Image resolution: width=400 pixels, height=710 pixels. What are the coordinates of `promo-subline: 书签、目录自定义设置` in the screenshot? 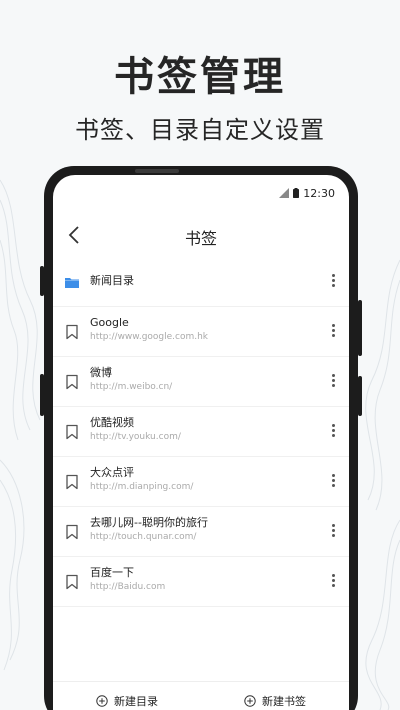 It's located at (200, 130).